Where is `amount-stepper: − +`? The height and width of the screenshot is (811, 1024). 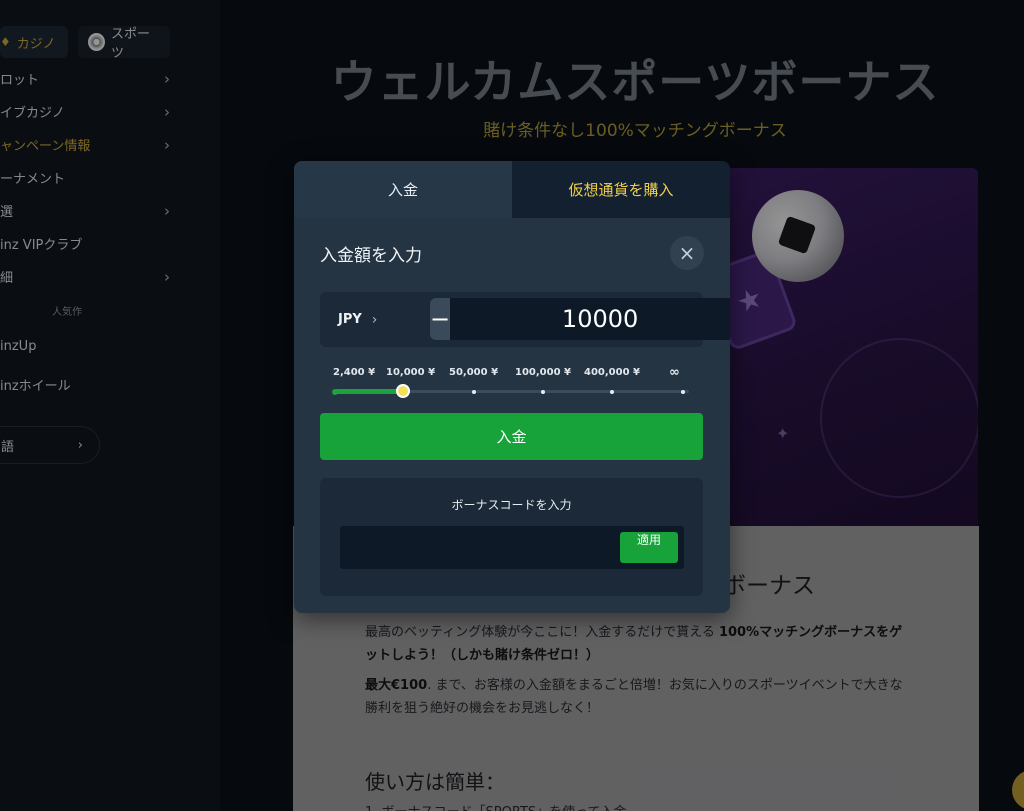
amount-stepper: − + is located at coordinates (580, 319).